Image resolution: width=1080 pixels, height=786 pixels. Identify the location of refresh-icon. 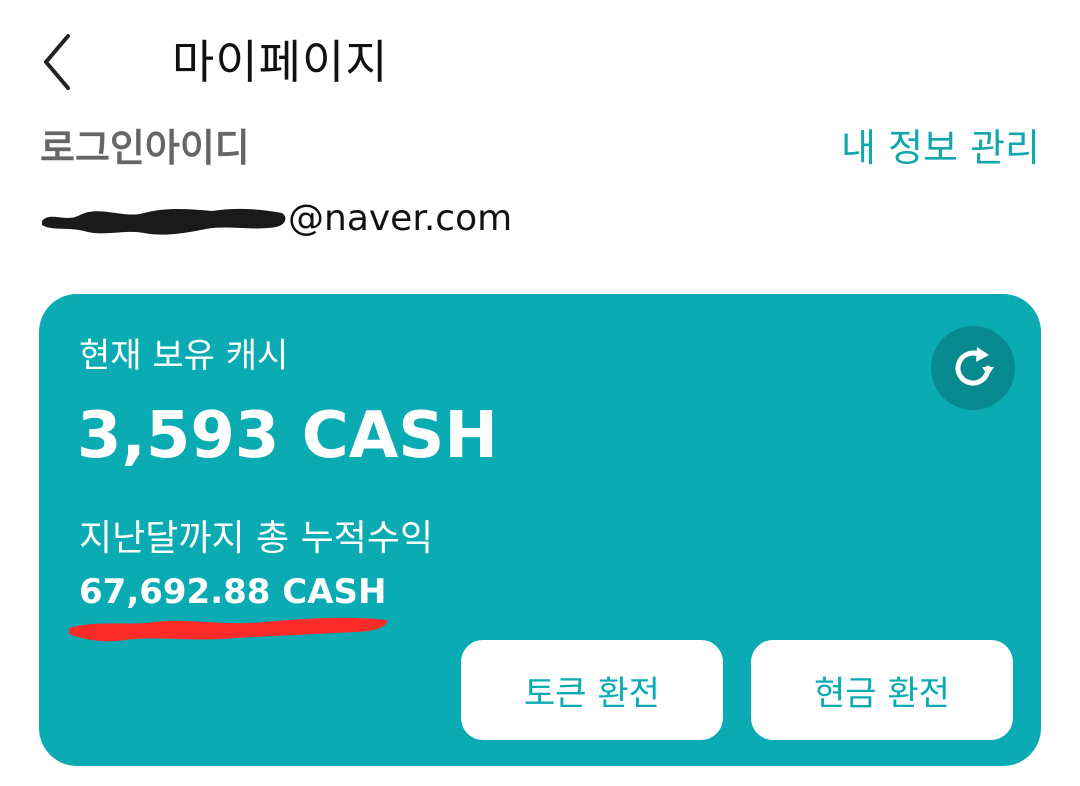
(974, 366).